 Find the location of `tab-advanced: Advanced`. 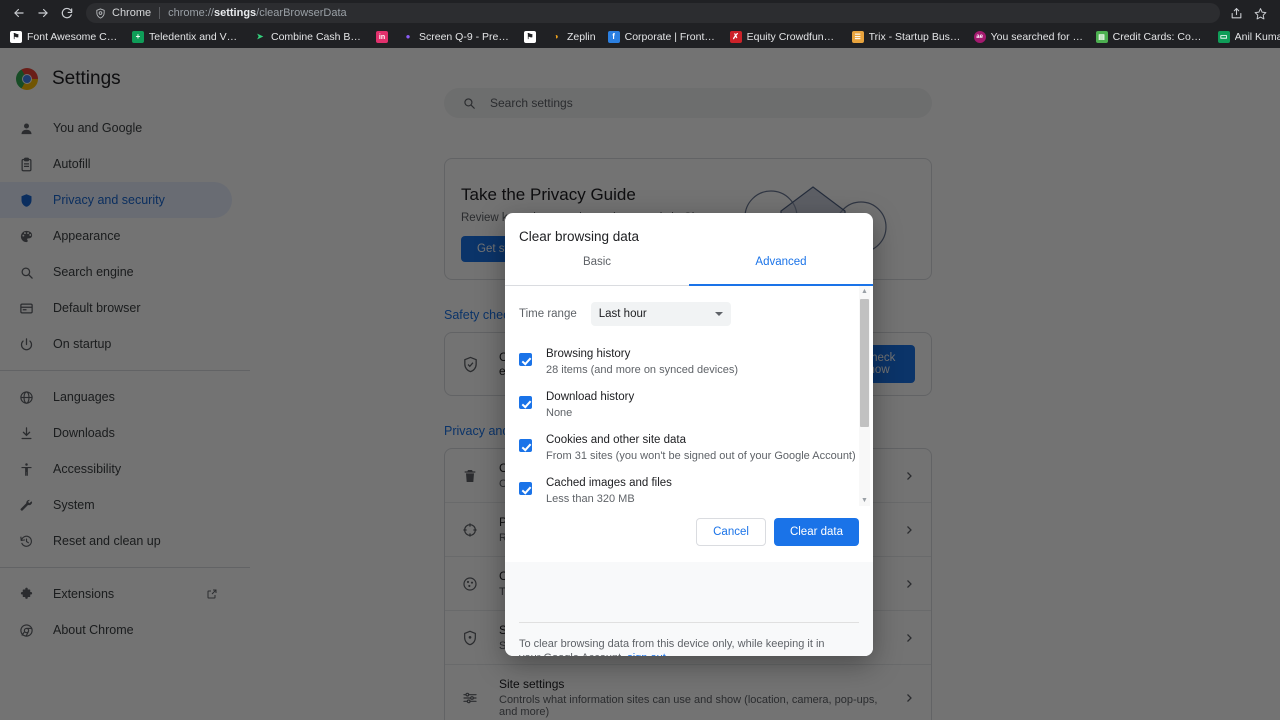

tab-advanced: Advanced is located at coordinates (781, 271).